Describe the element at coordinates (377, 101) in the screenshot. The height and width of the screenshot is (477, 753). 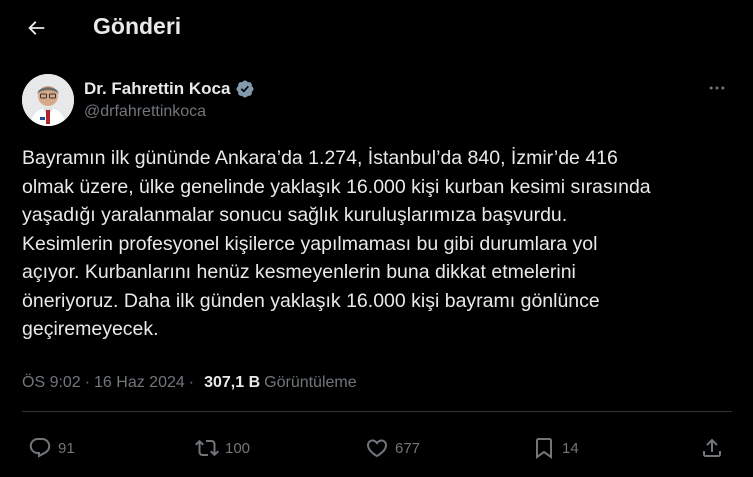
I see `tweet-author: Dr. Fahrettin Koca @drfahrettinkoca` at that location.